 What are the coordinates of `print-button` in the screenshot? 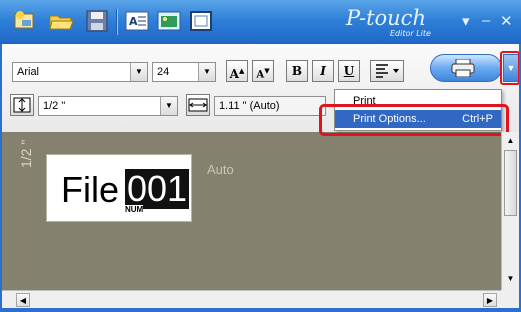 It's located at (466, 68).